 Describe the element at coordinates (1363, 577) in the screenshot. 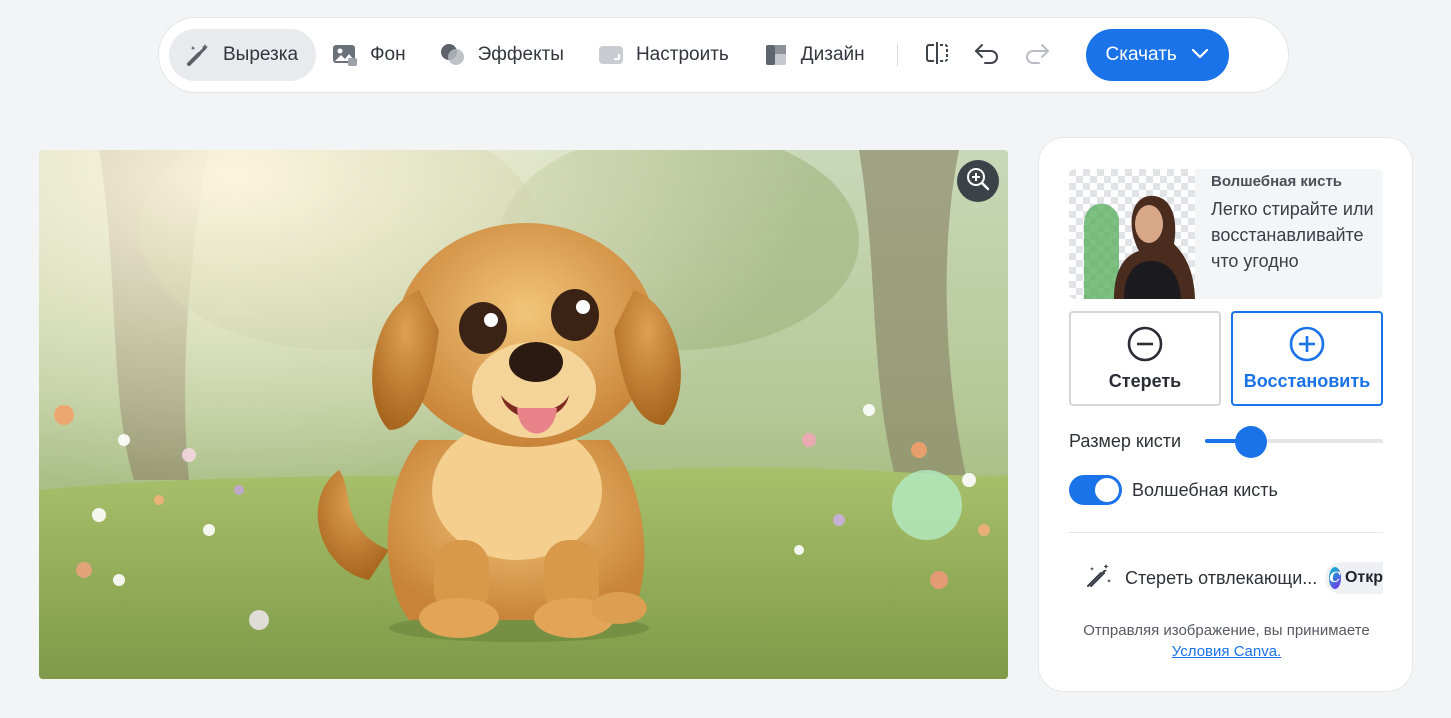

I see `pro-badge-label: Откр` at that location.